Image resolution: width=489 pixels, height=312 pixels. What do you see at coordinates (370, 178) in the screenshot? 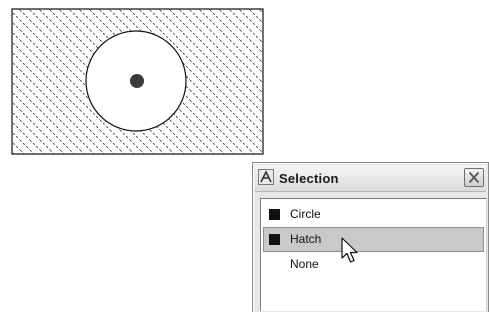
I see `dialog-titlebar: Selection` at bounding box center [370, 178].